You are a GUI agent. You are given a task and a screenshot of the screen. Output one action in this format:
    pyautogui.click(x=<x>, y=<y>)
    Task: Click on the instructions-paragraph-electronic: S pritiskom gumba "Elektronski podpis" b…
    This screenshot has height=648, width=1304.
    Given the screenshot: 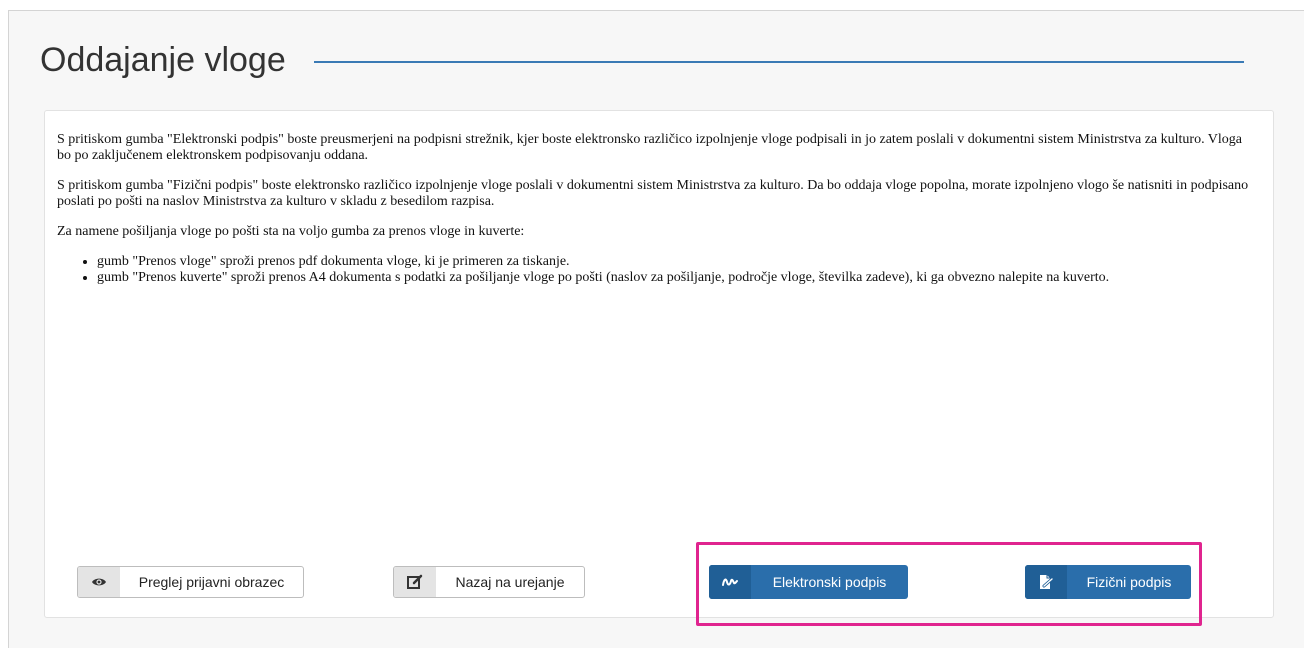 What is the action you would take?
    pyautogui.click(x=650, y=147)
    